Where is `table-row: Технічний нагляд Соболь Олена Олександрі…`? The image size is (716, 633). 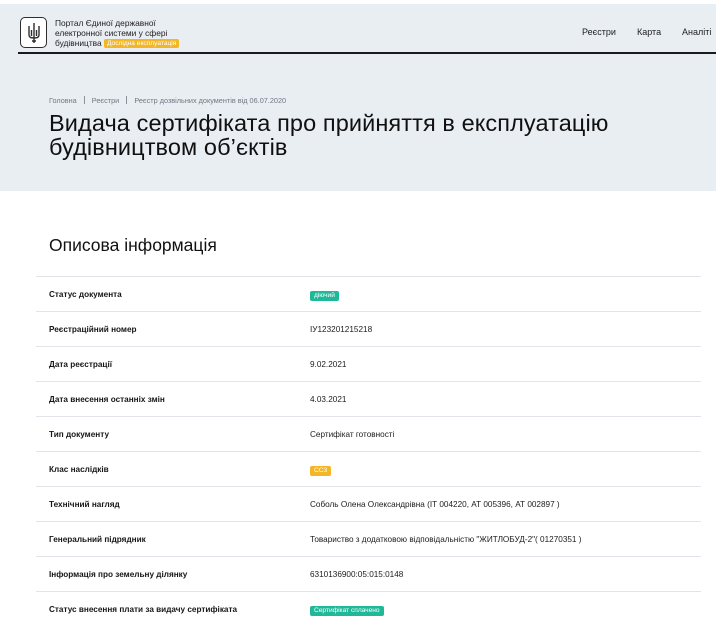
table-row: Технічний нагляд Соболь Олена Олександрі… is located at coordinates (368, 503).